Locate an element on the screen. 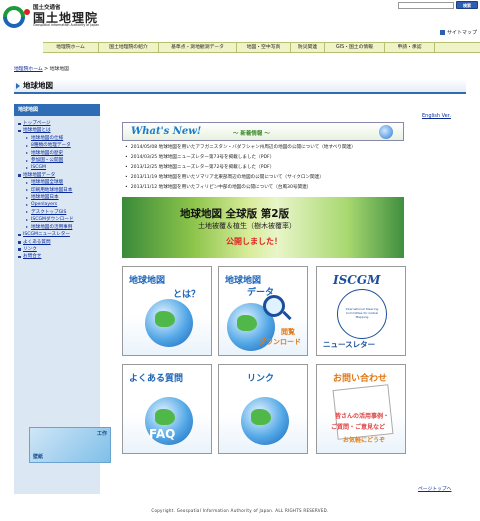  banner-craft-label: 工作 is located at coordinates (101, 434).